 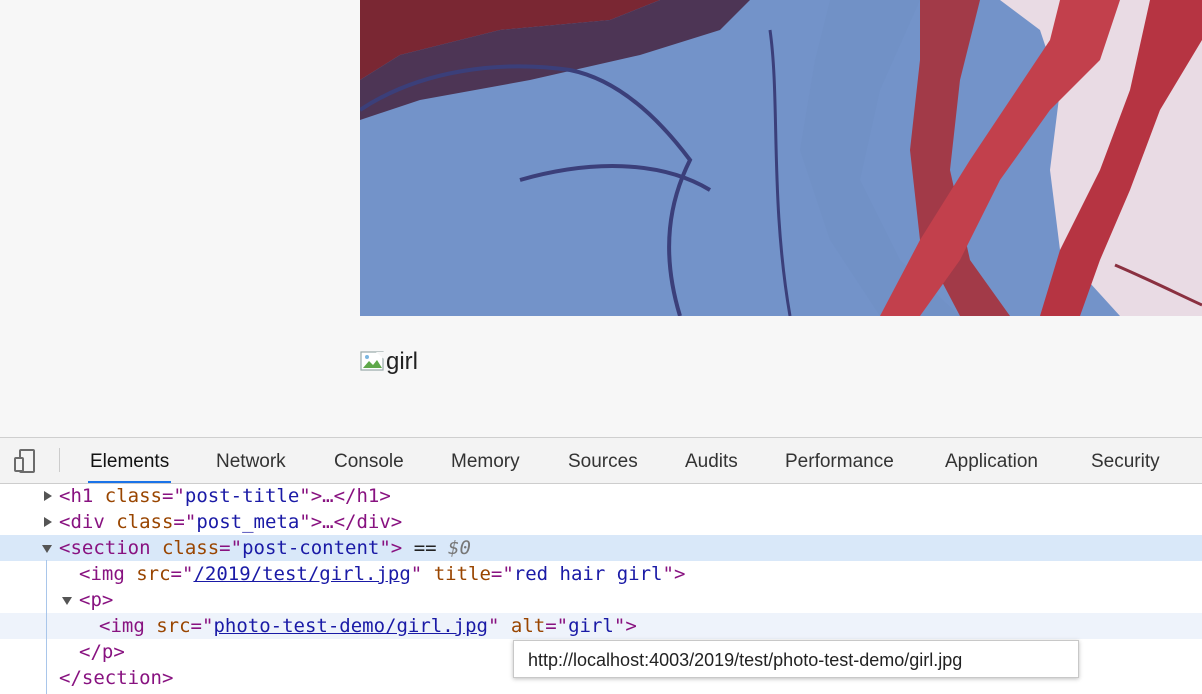 What do you see at coordinates (248, 522) in the screenshot?
I see `attr-value: post_meta` at bounding box center [248, 522].